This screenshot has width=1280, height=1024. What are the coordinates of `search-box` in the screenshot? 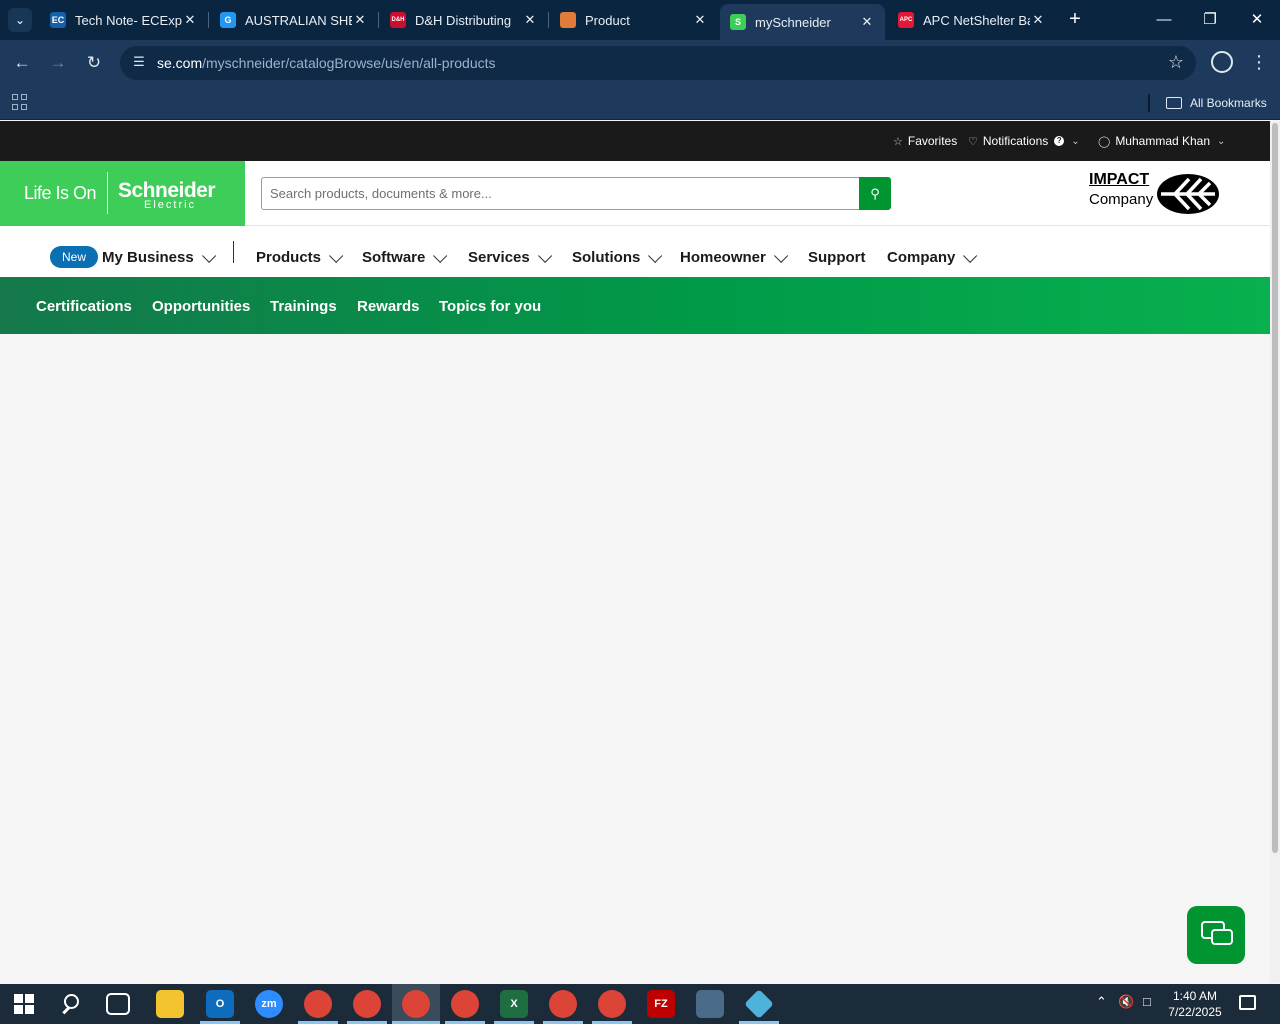 It's located at (560, 193).